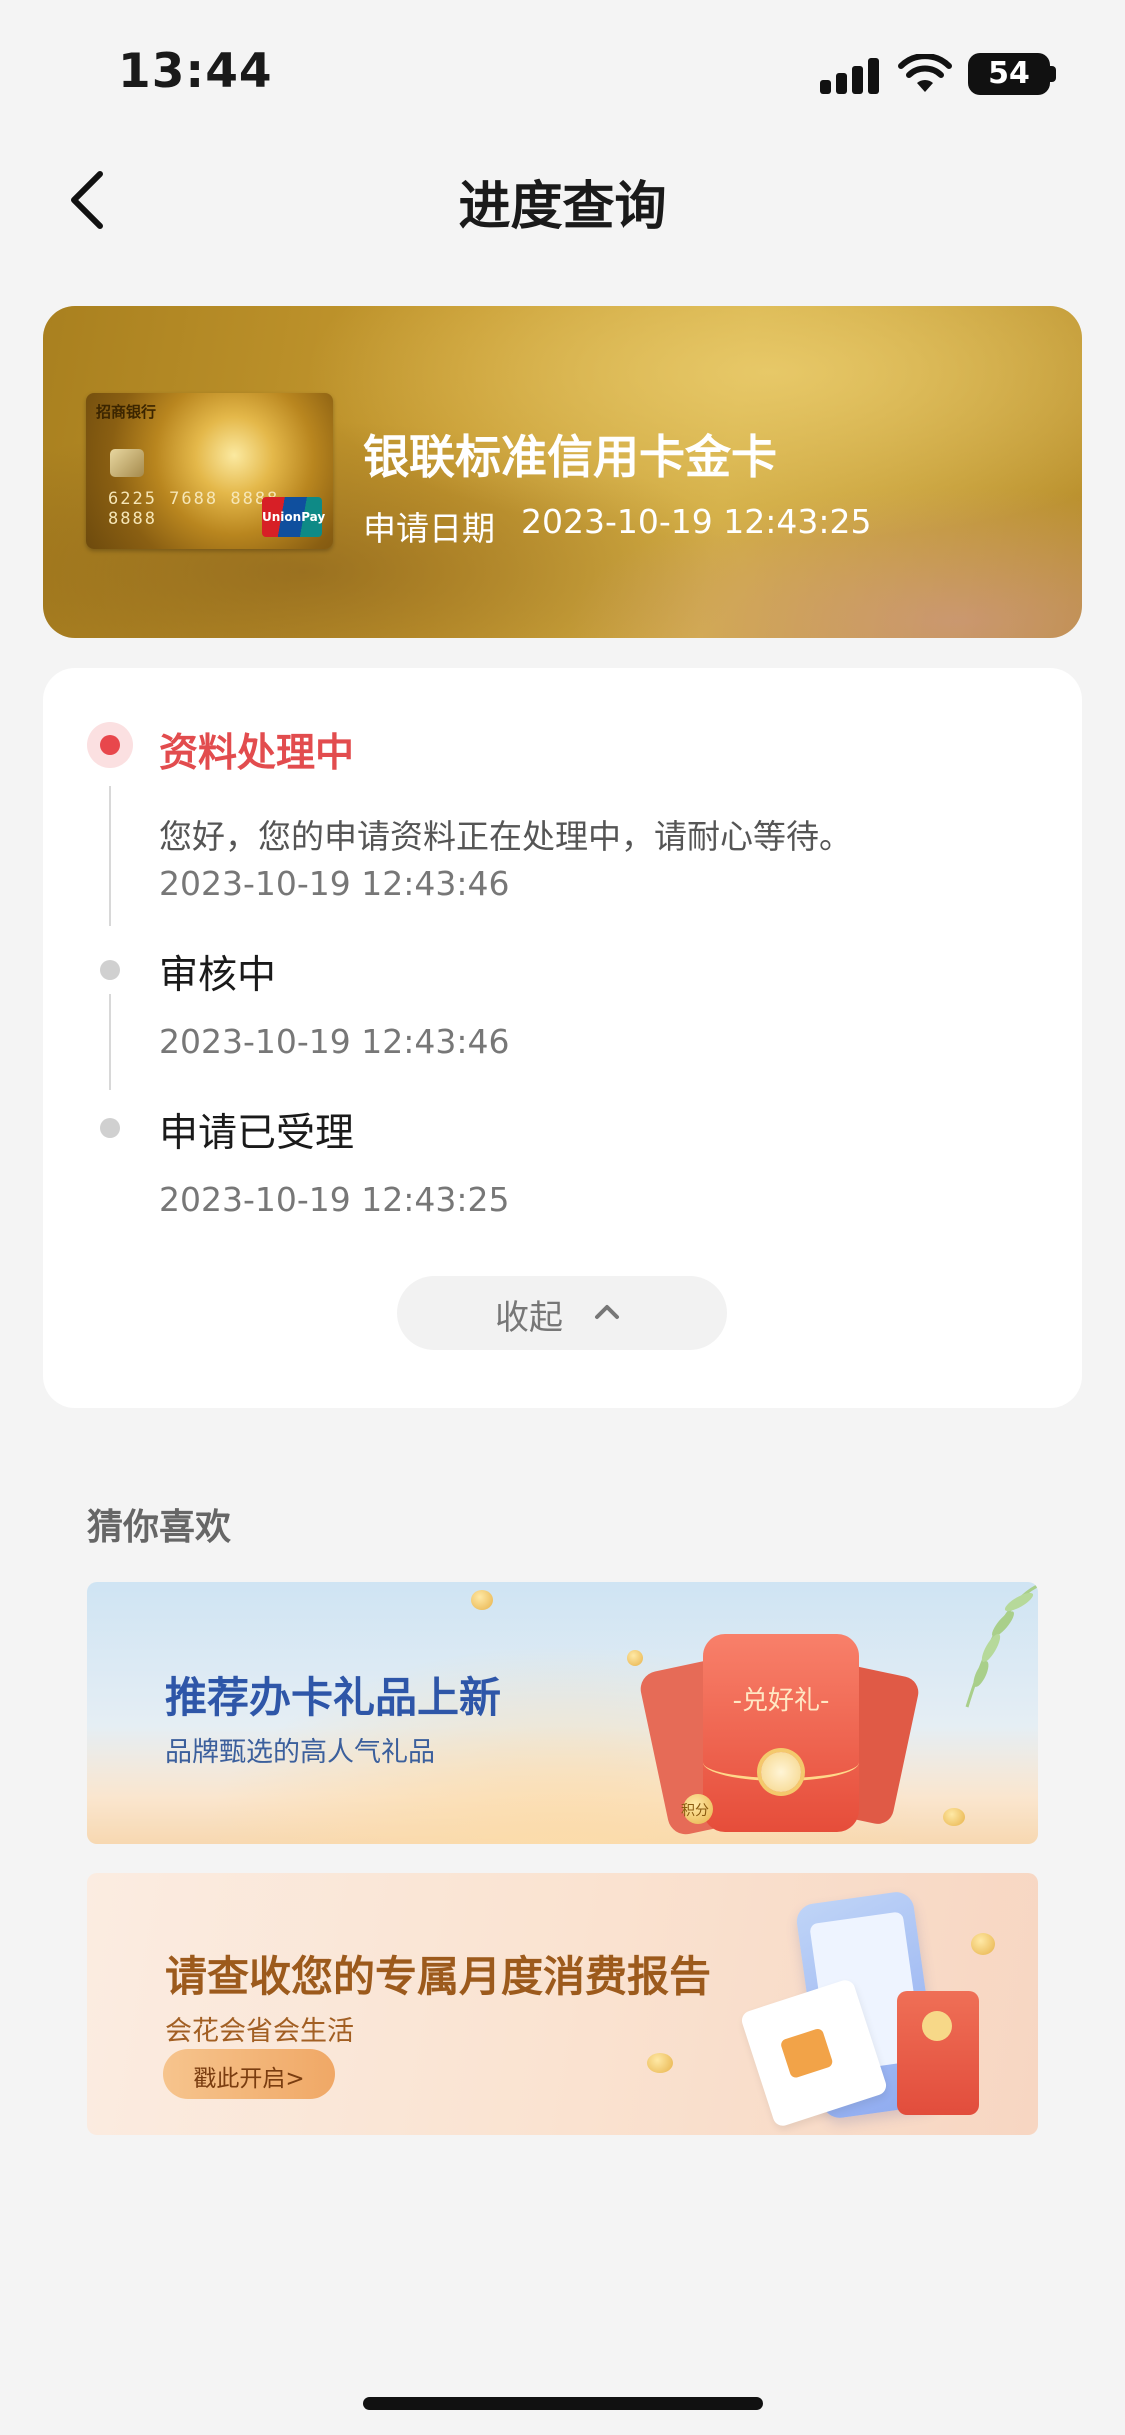 The image size is (1125, 2435). Describe the element at coordinates (570, 457) in the screenshot. I see `card-name: 银联标准信用卡金卡` at that location.